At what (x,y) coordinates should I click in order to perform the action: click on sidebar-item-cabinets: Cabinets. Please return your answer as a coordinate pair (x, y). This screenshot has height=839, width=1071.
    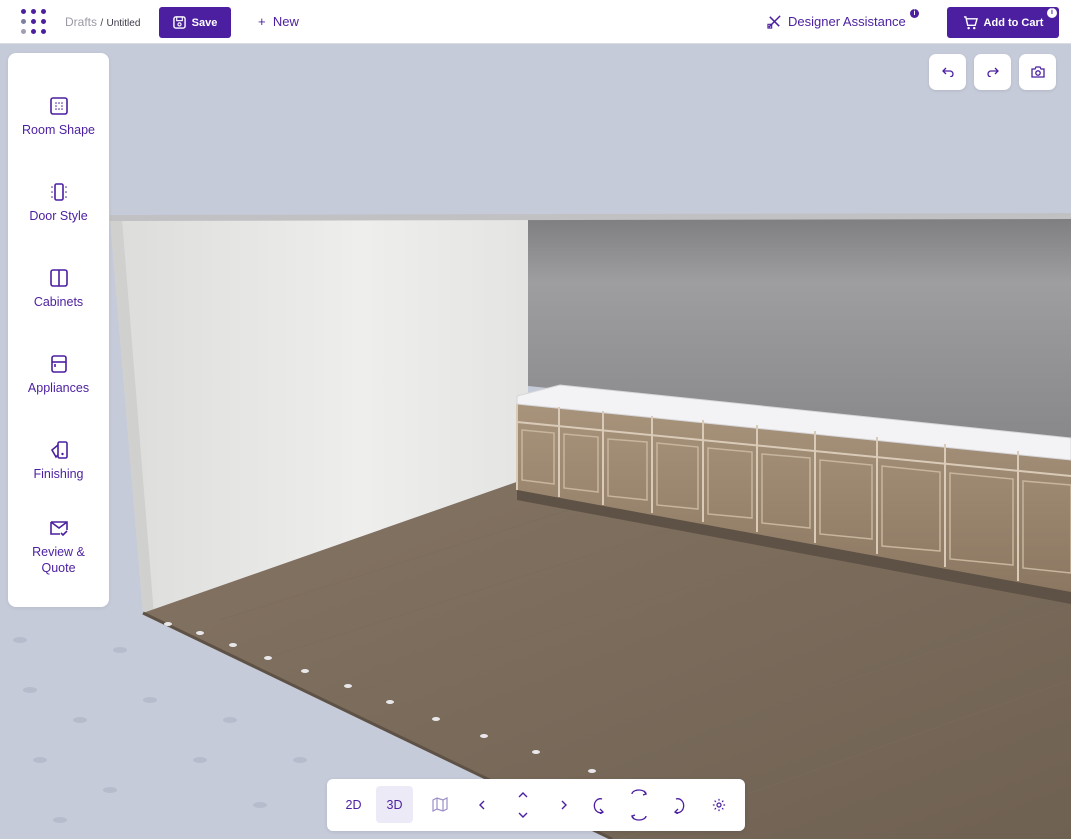
    Looking at the image, I should click on (58, 289).